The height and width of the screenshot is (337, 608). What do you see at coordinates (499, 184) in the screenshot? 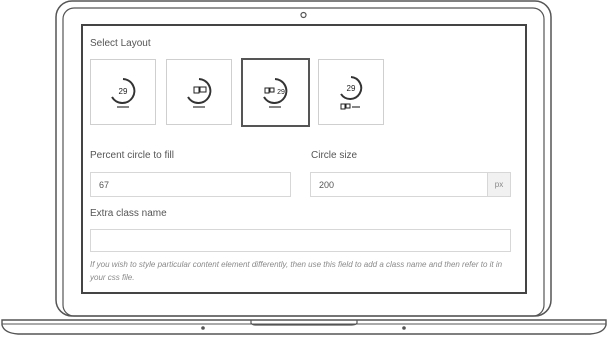
I see `circle-size-unit: px` at bounding box center [499, 184].